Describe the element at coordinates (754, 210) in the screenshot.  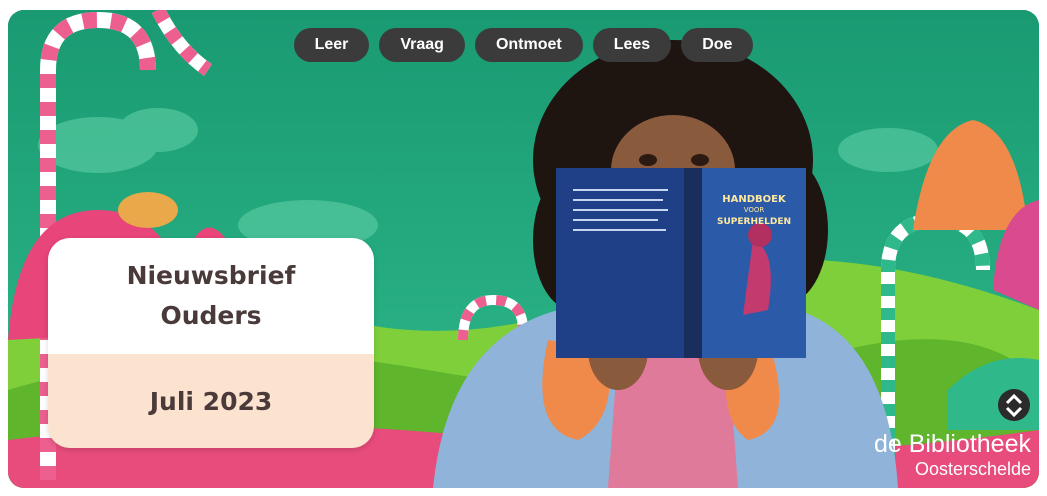
I see `book-title-2: VOOR` at that location.